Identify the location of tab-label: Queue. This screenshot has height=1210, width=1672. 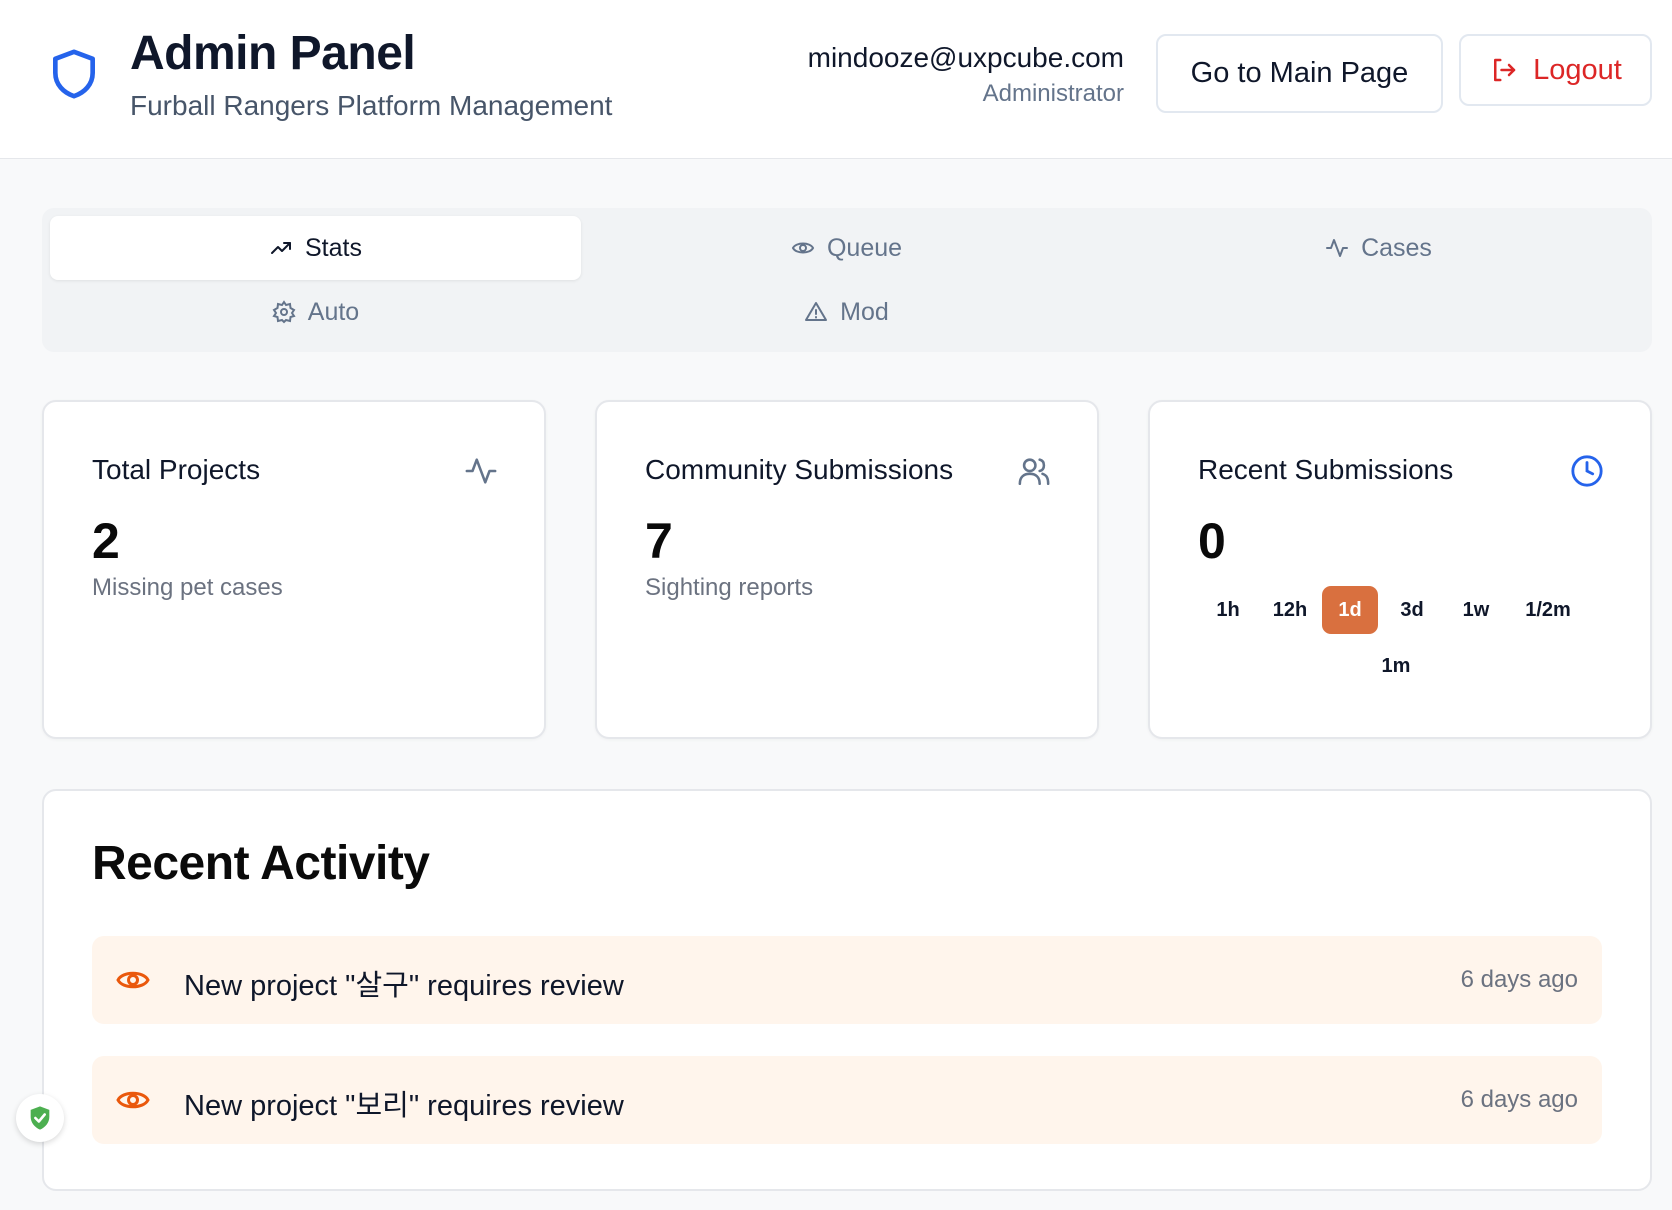
(864, 247).